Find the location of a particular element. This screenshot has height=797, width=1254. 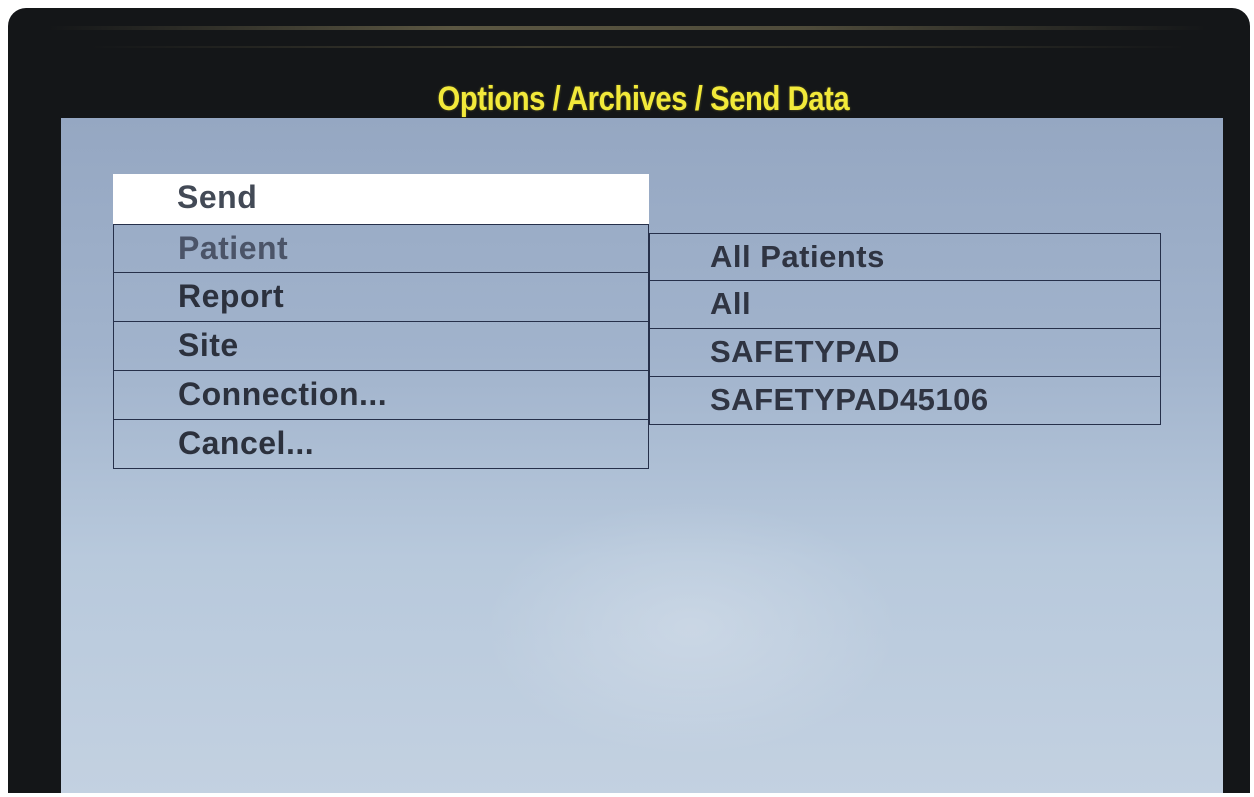

patient-value-text: All Patients is located at coordinates (797, 256).